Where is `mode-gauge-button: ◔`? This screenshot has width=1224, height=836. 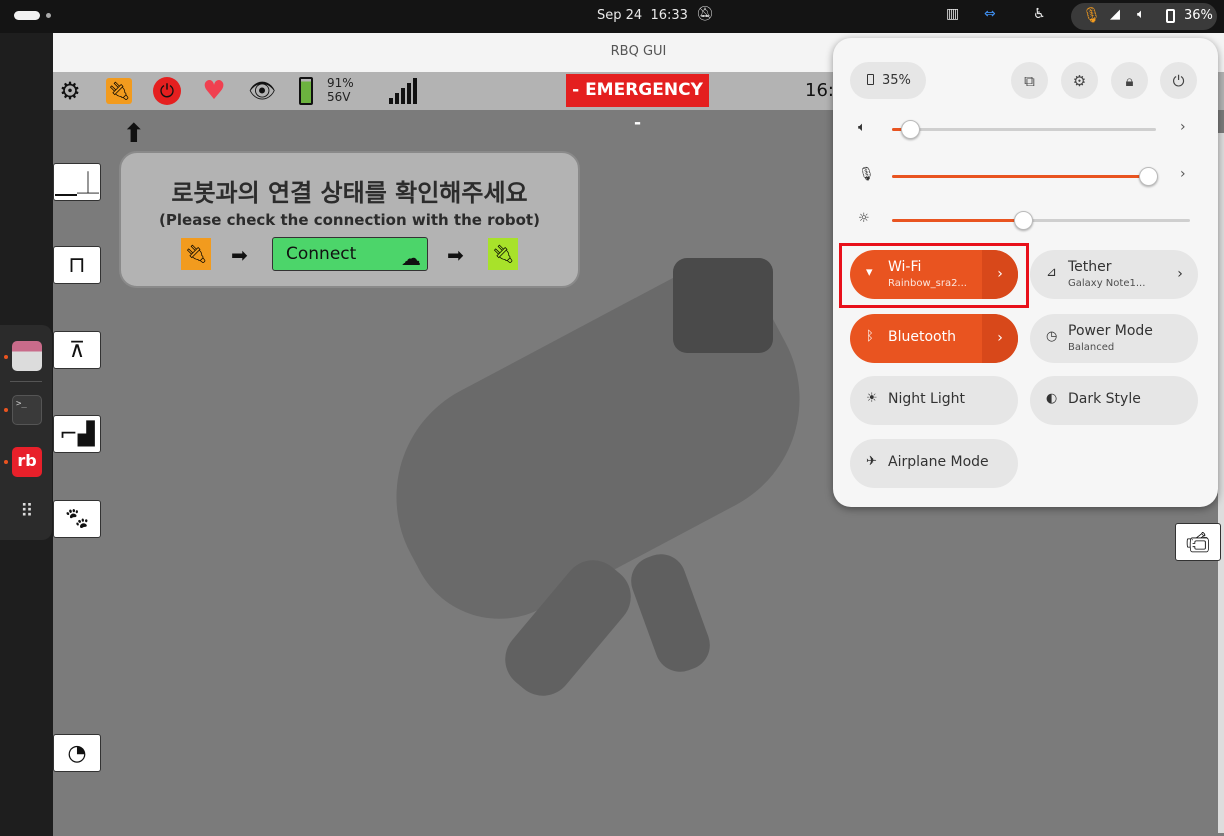 mode-gauge-button: ◔ is located at coordinates (77, 753).